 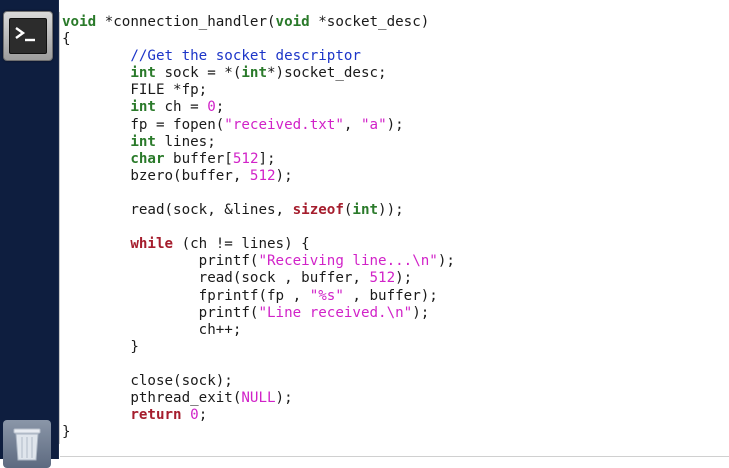 I want to click on code-token-string: "a", so click(x=373, y=124).